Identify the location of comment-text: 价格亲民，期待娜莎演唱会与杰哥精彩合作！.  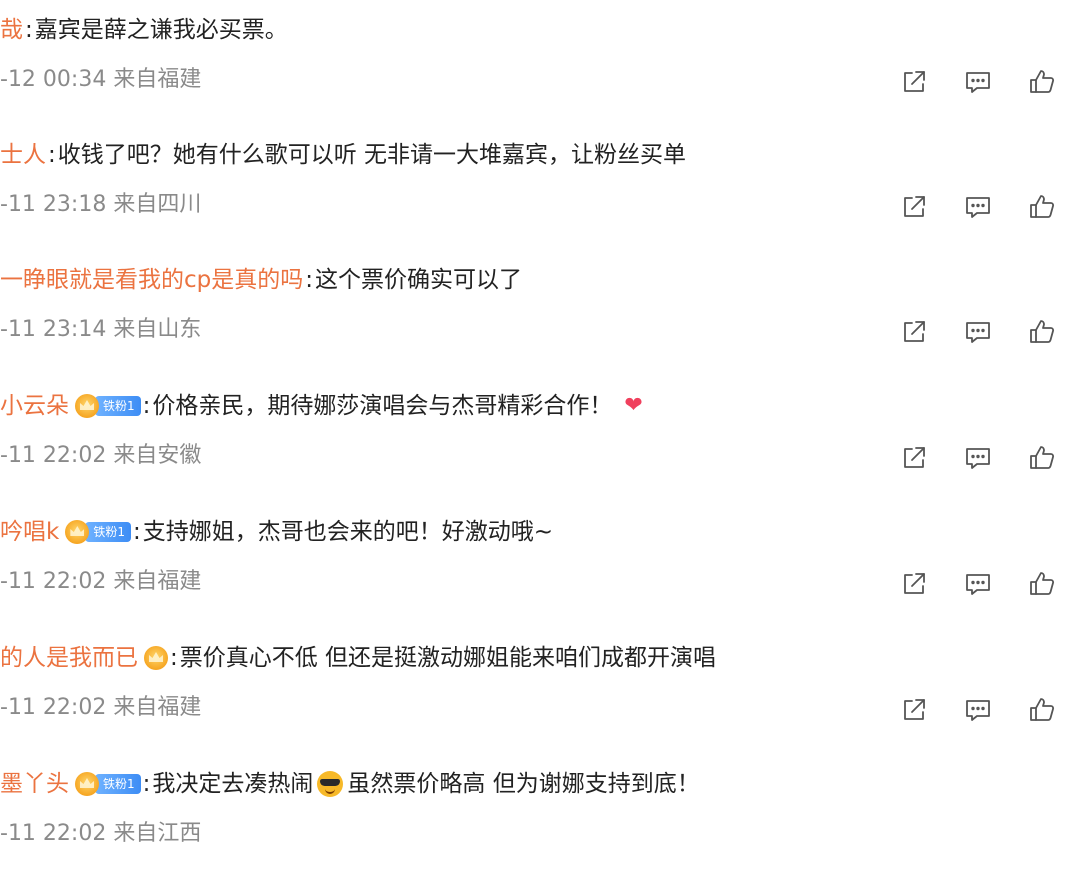
(382, 406).